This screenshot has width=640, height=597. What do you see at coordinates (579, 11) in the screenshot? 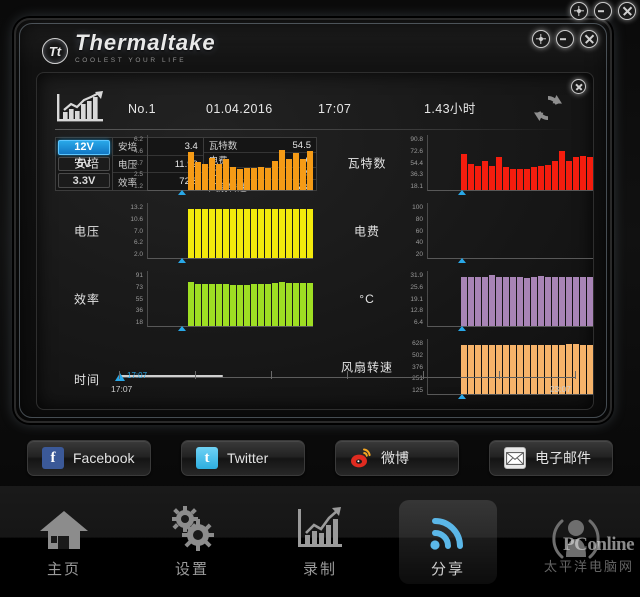
I see `move-window-button` at bounding box center [579, 11].